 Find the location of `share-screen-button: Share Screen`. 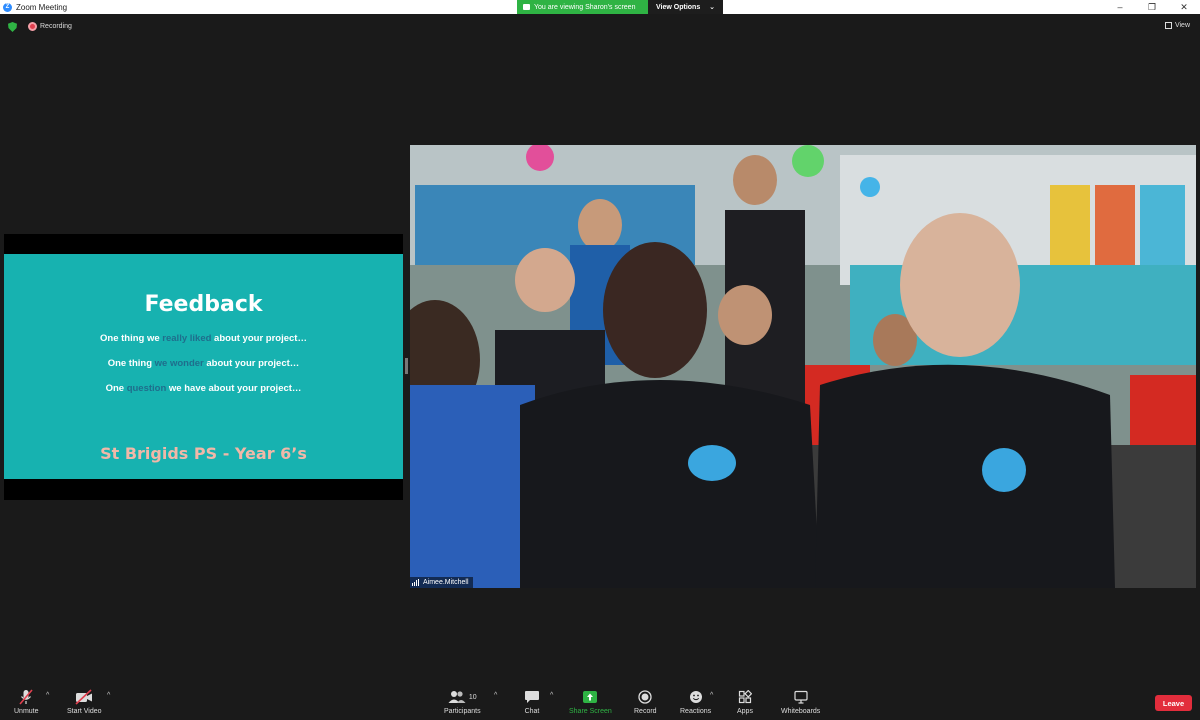

share-screen-button: Share Screen is located at coordinates (590, 702).